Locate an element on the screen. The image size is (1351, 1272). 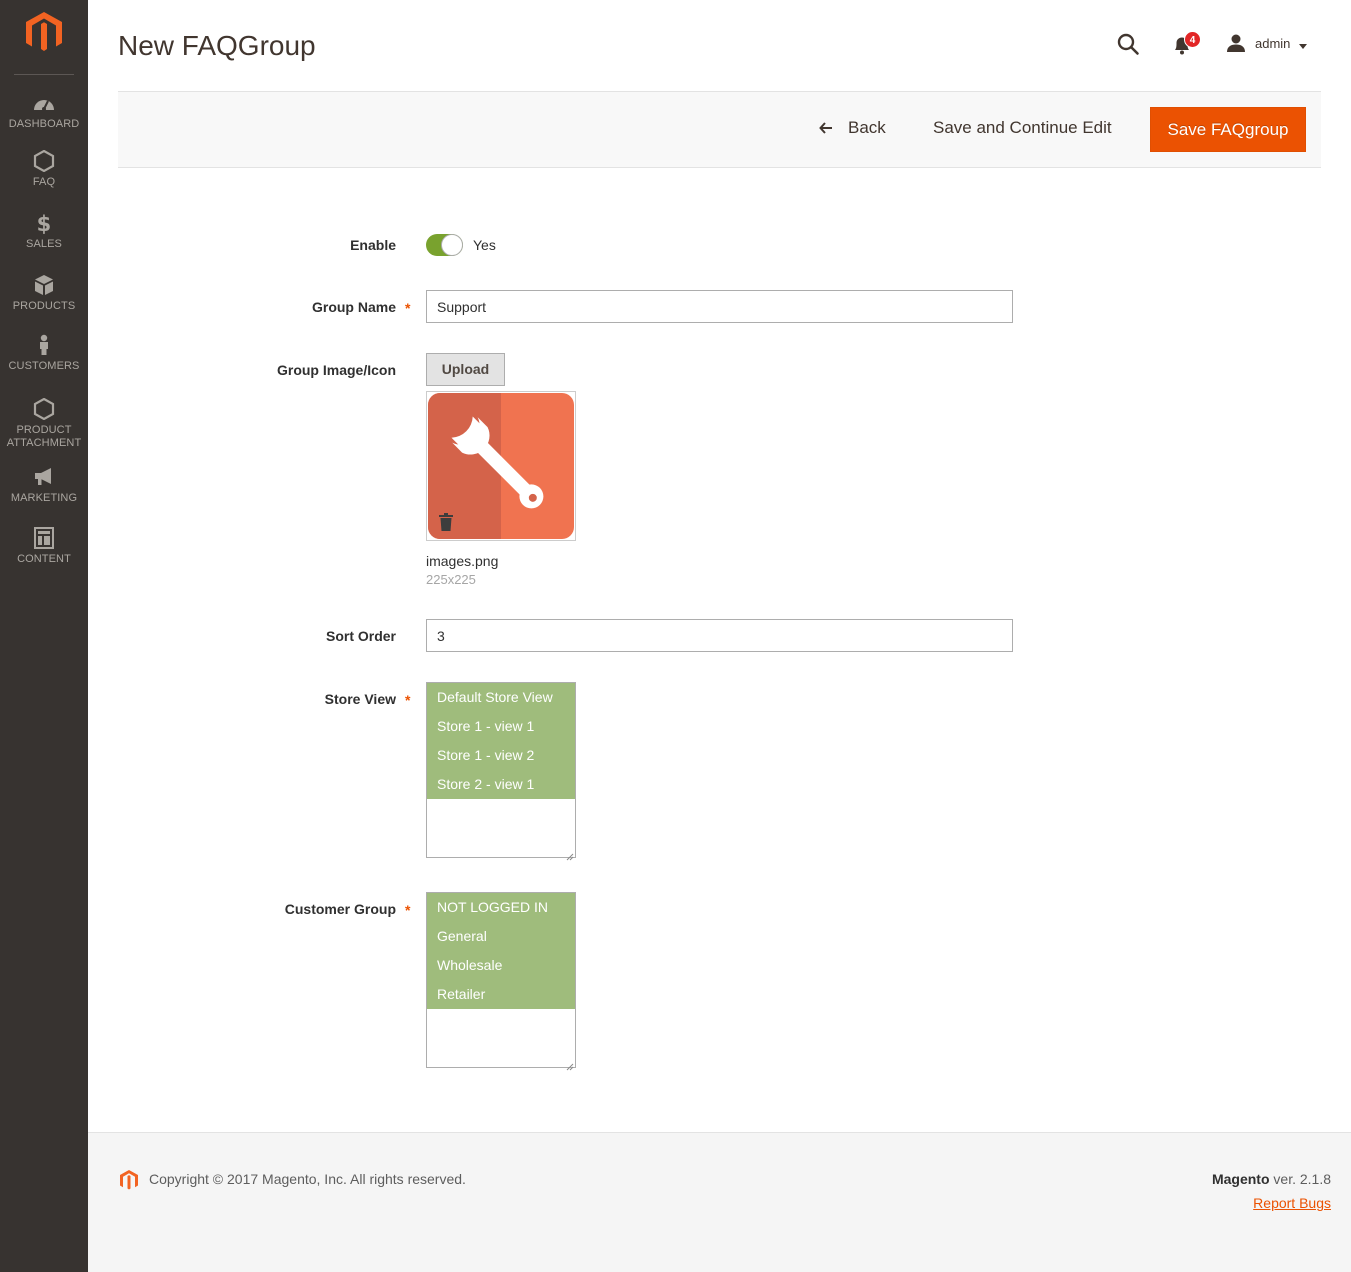
sidebar-item-products: Products is located at coordinates (44, 293).